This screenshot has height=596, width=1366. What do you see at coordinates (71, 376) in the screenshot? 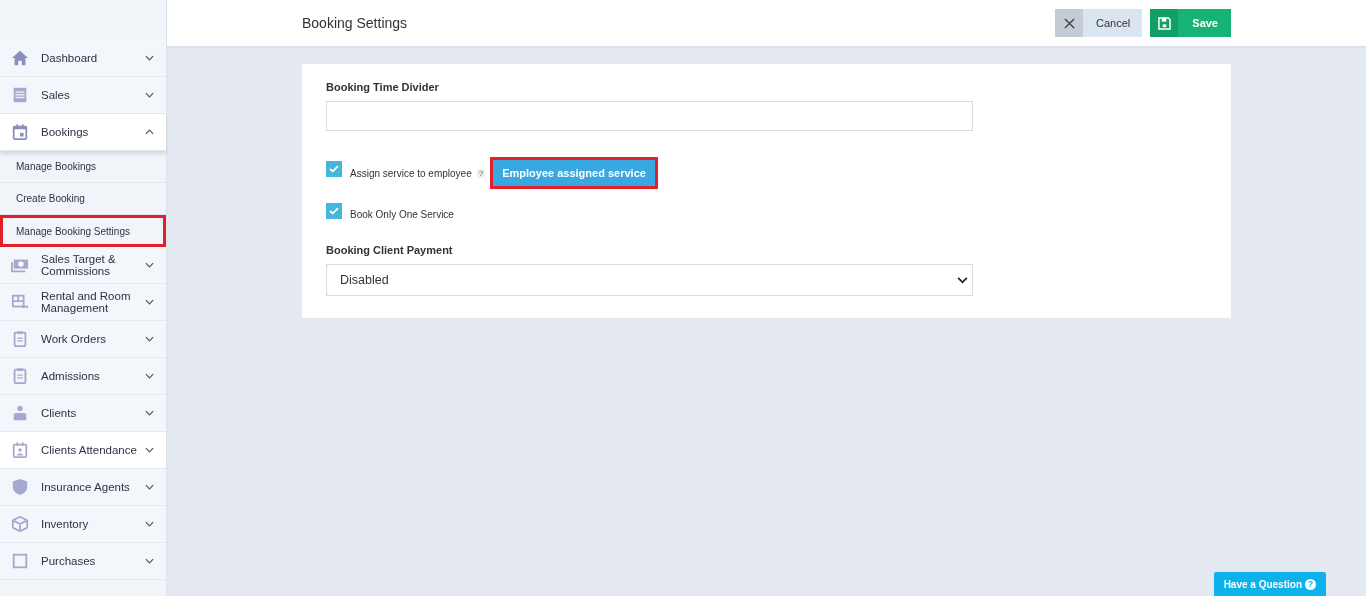
I see `sidebar-item-label: Admissions` at bounding box center [71, 376].